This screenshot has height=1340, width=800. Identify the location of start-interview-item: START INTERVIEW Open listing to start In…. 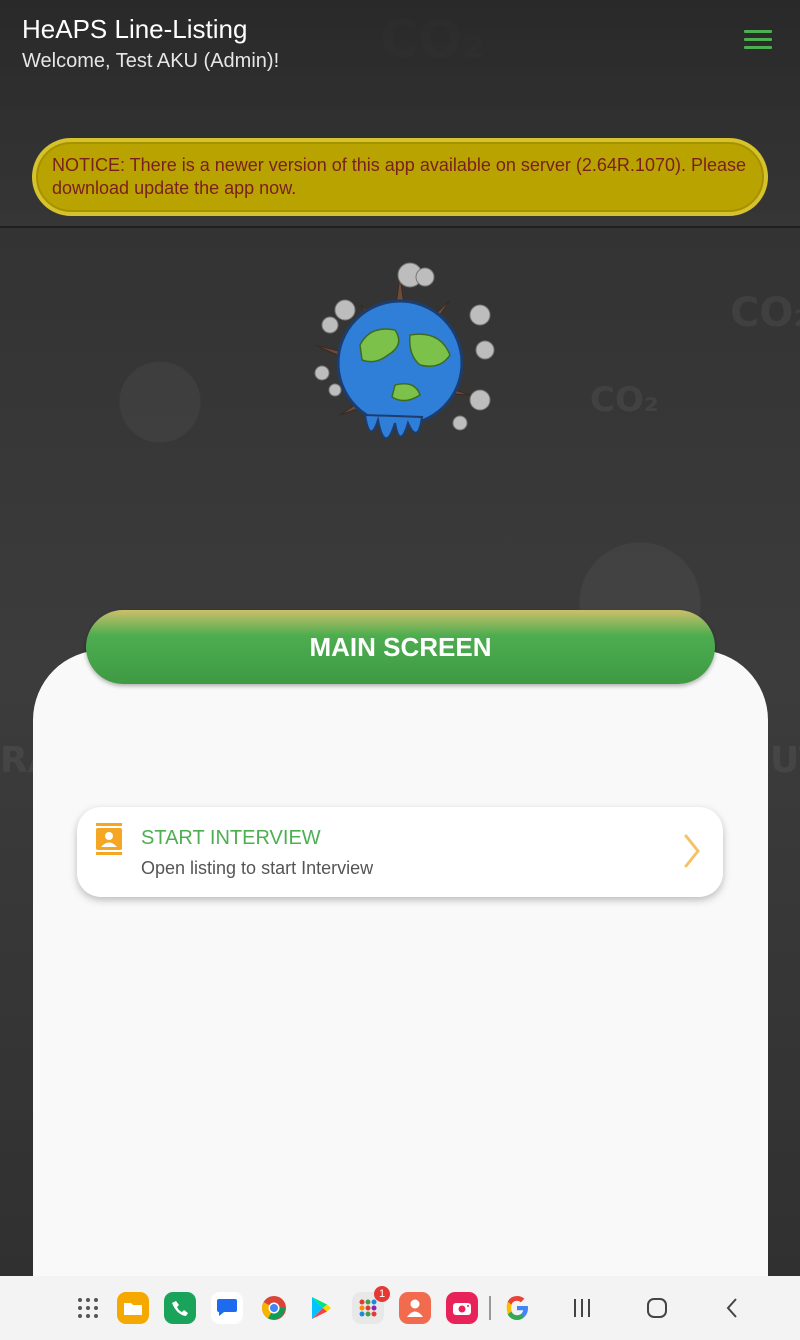
(400, 852).